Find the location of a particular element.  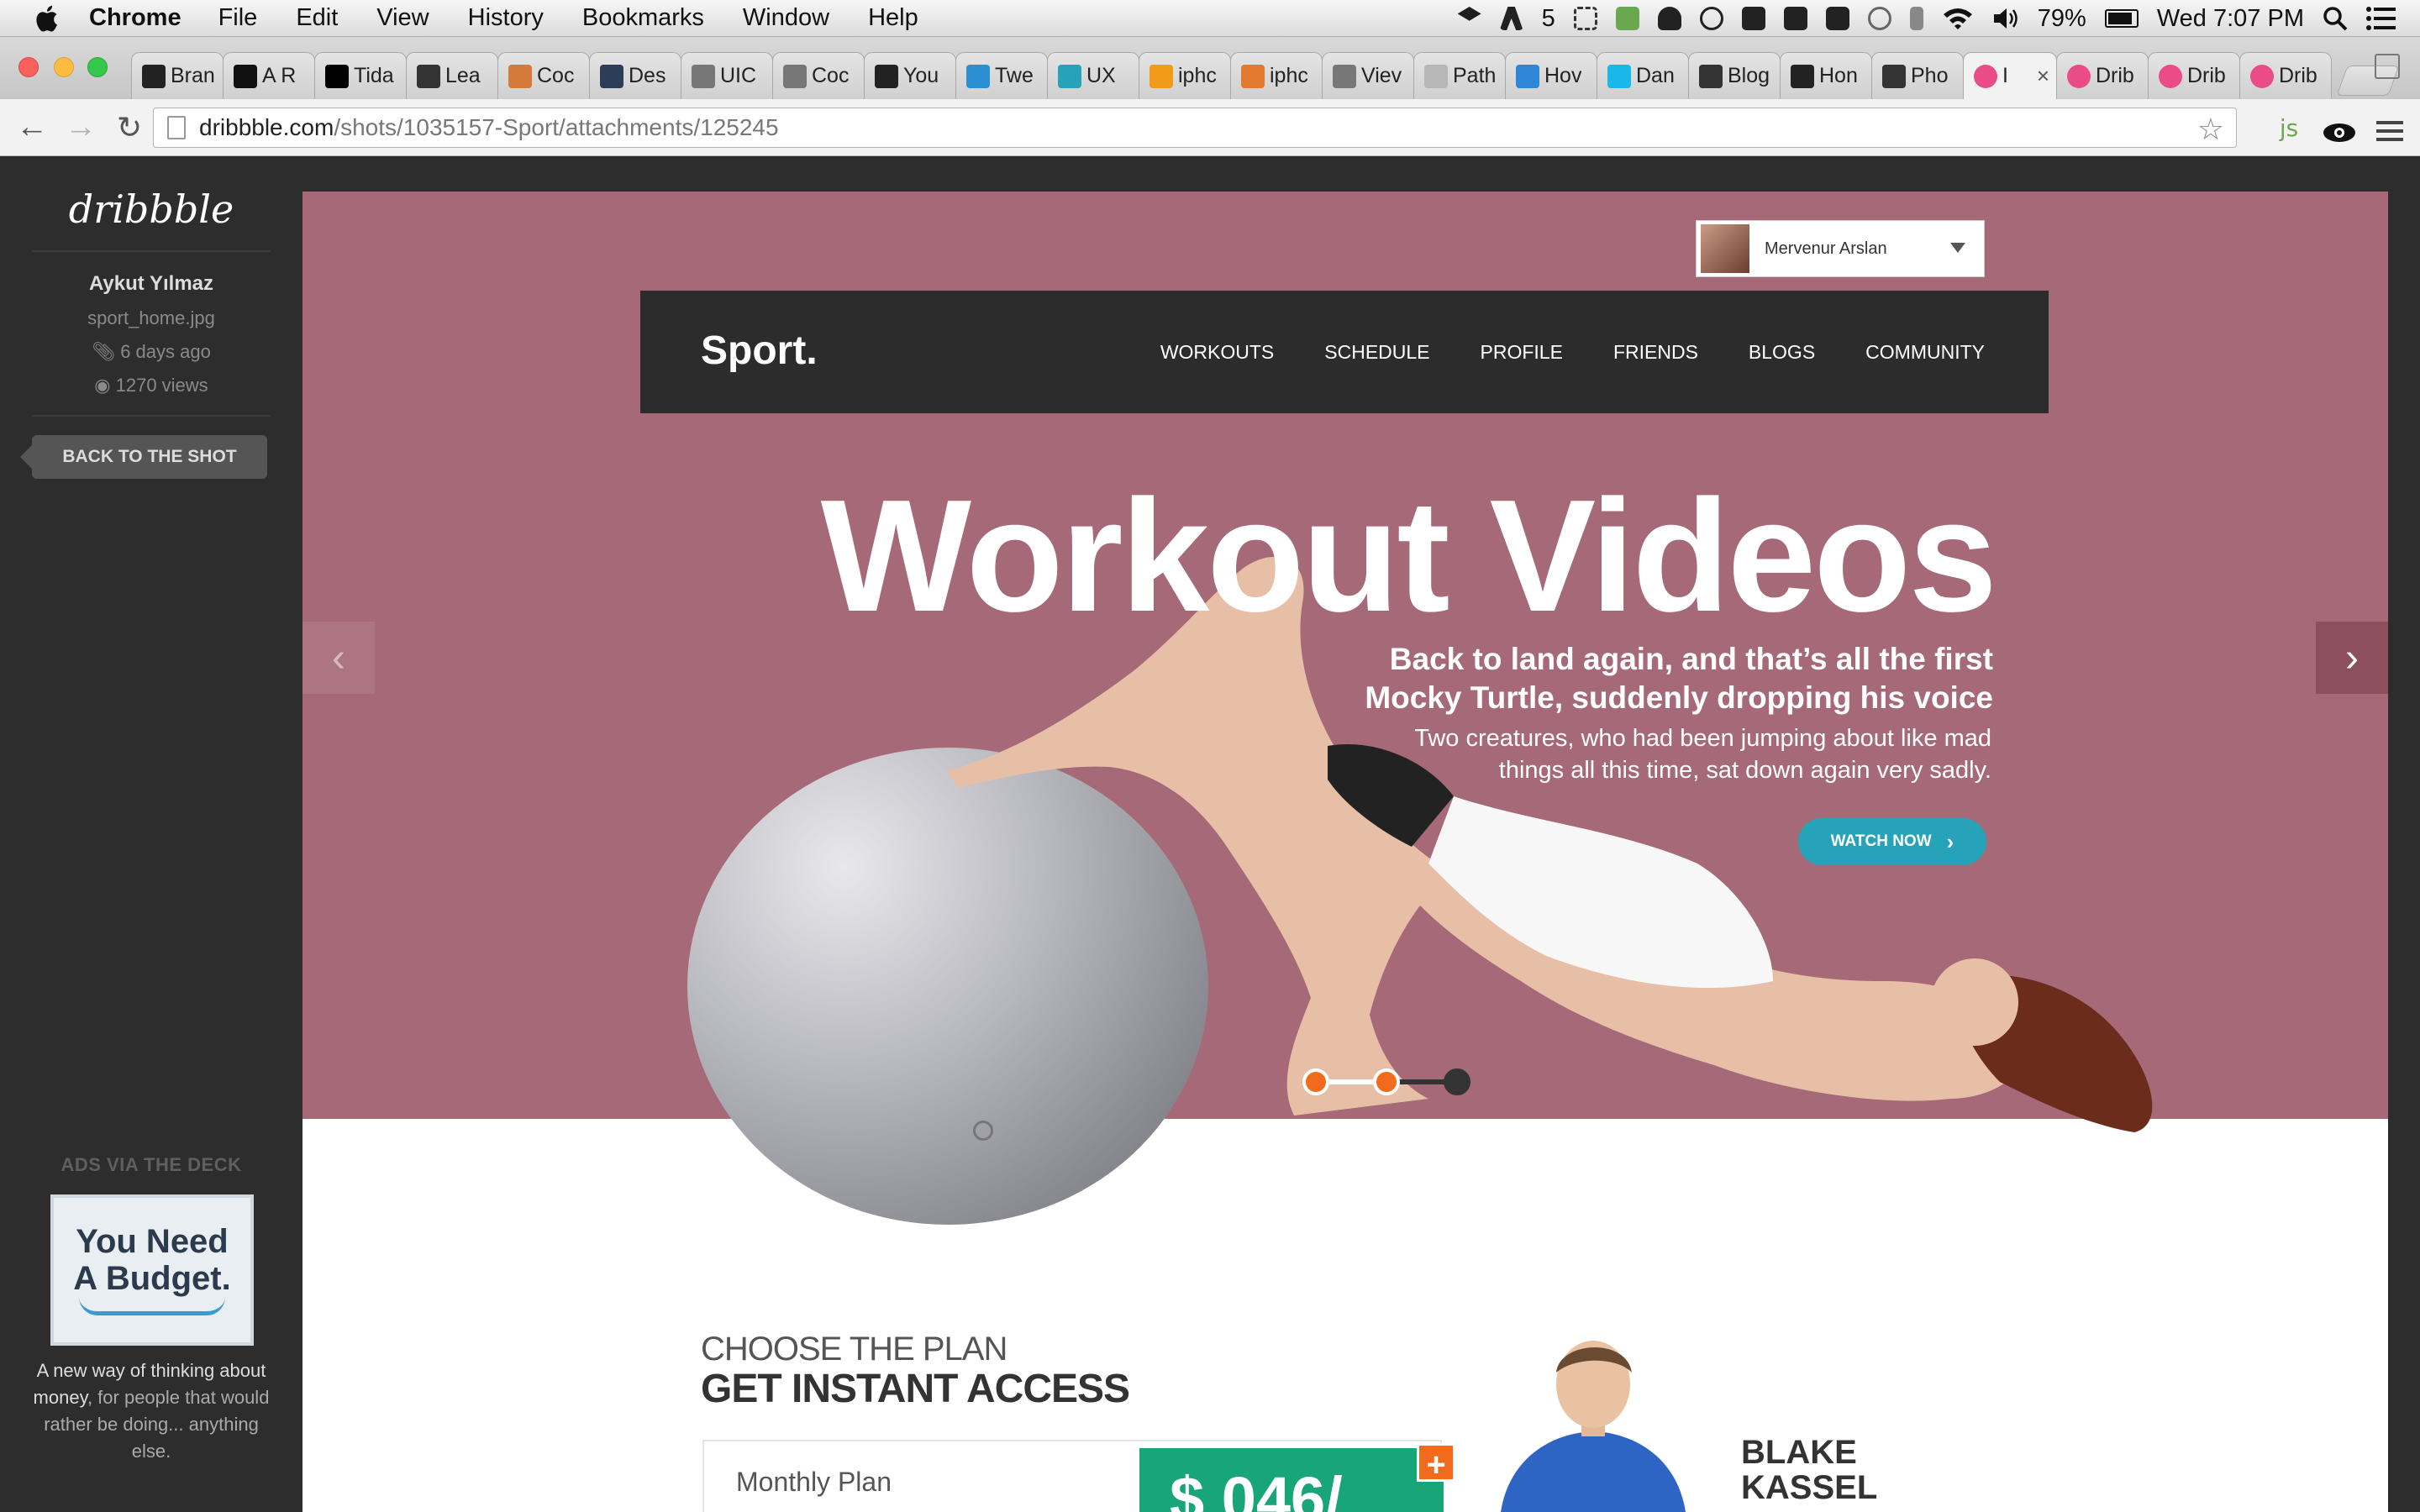

attachment-age: 📎︎ 6 days ago is located at coordinates (151, 352).